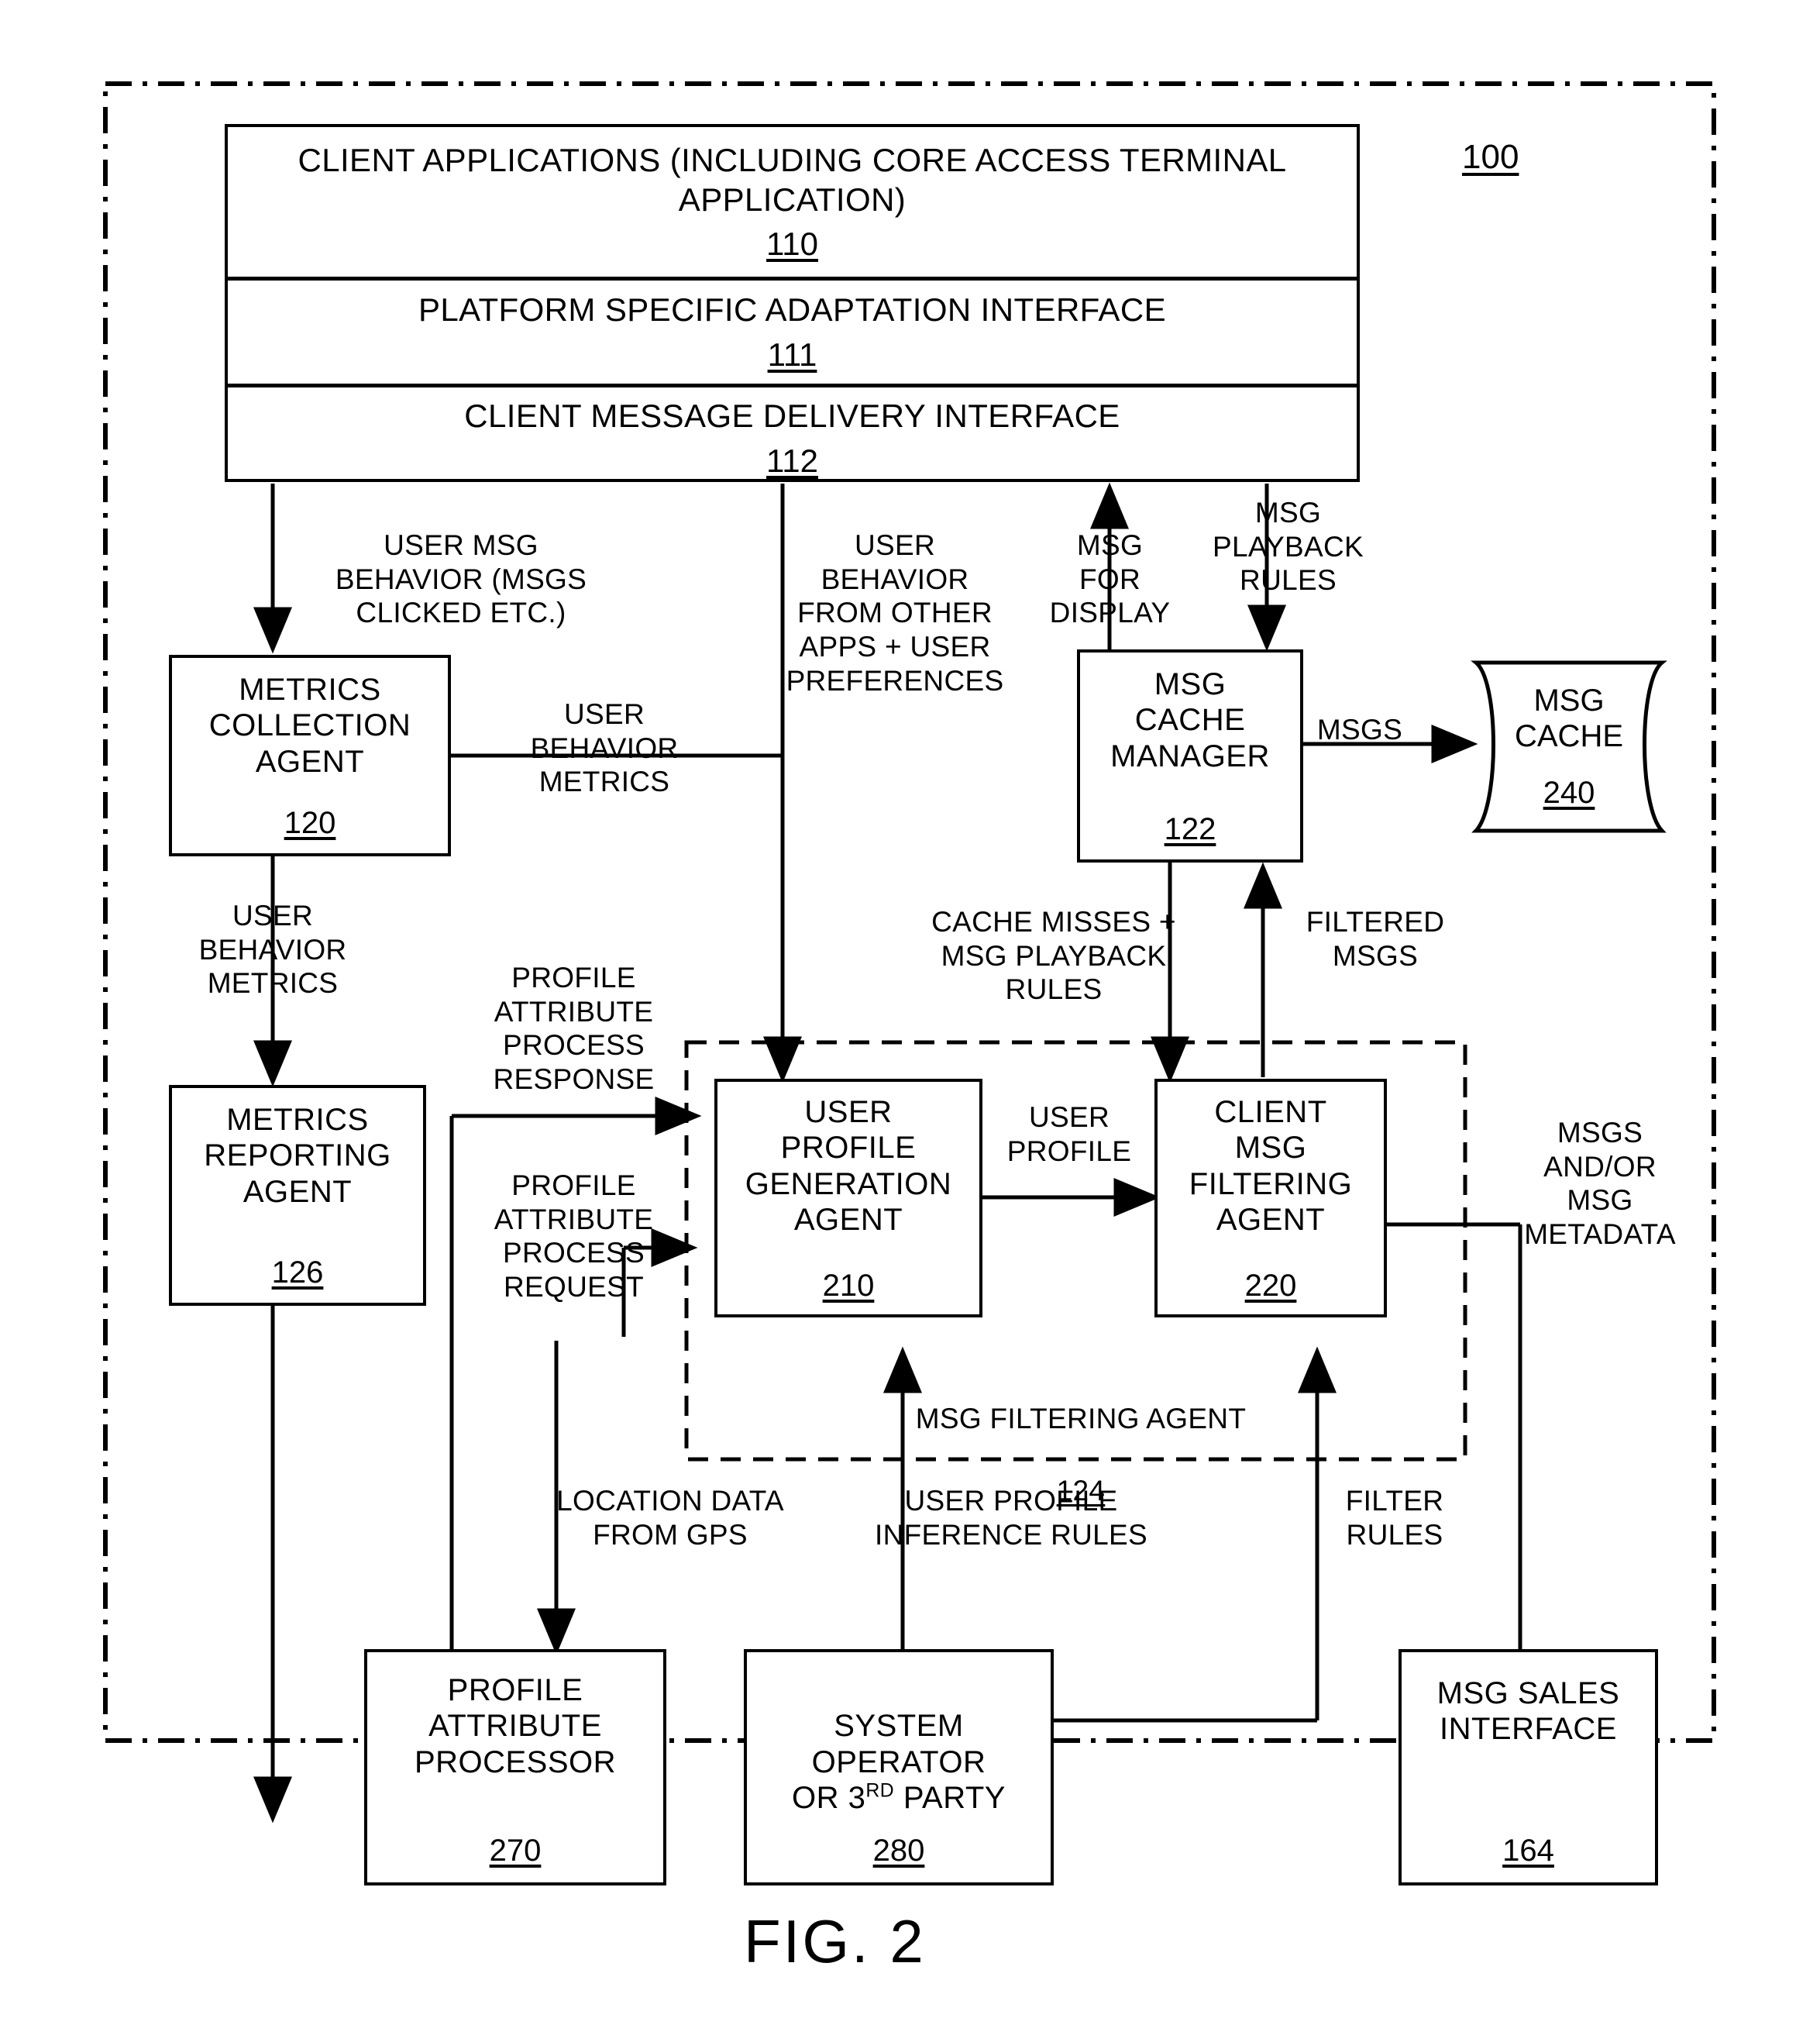 The height and width of the screenshot is (2018, 1820). I want to click on metrics-reporting-agent-ref: 126, so click(298, 1272).